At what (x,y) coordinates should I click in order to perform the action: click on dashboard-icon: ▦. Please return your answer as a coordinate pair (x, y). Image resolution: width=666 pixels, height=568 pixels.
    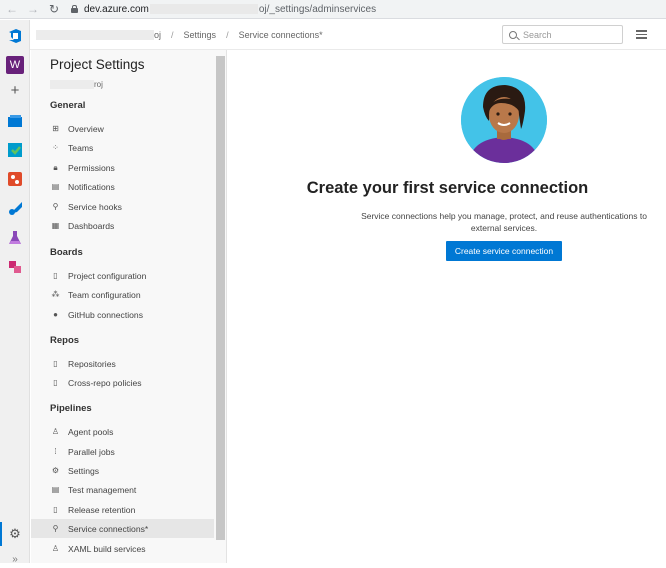
    Looking at the image, I should click on (55, 225).